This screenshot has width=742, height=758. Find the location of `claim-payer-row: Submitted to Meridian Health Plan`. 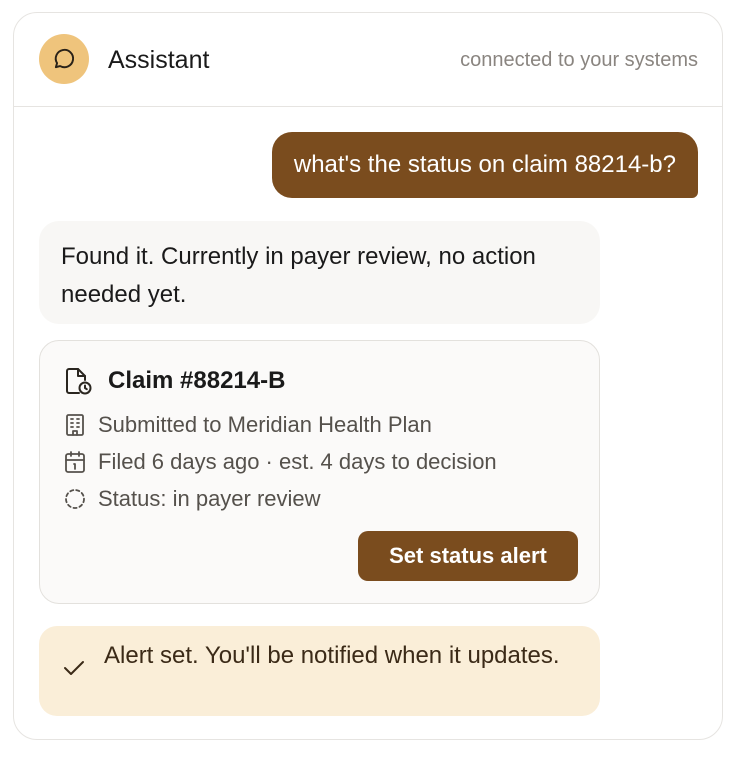

claim-payer-row: Submitted to Meridian Health Plan is located at coordinates (248, 425).